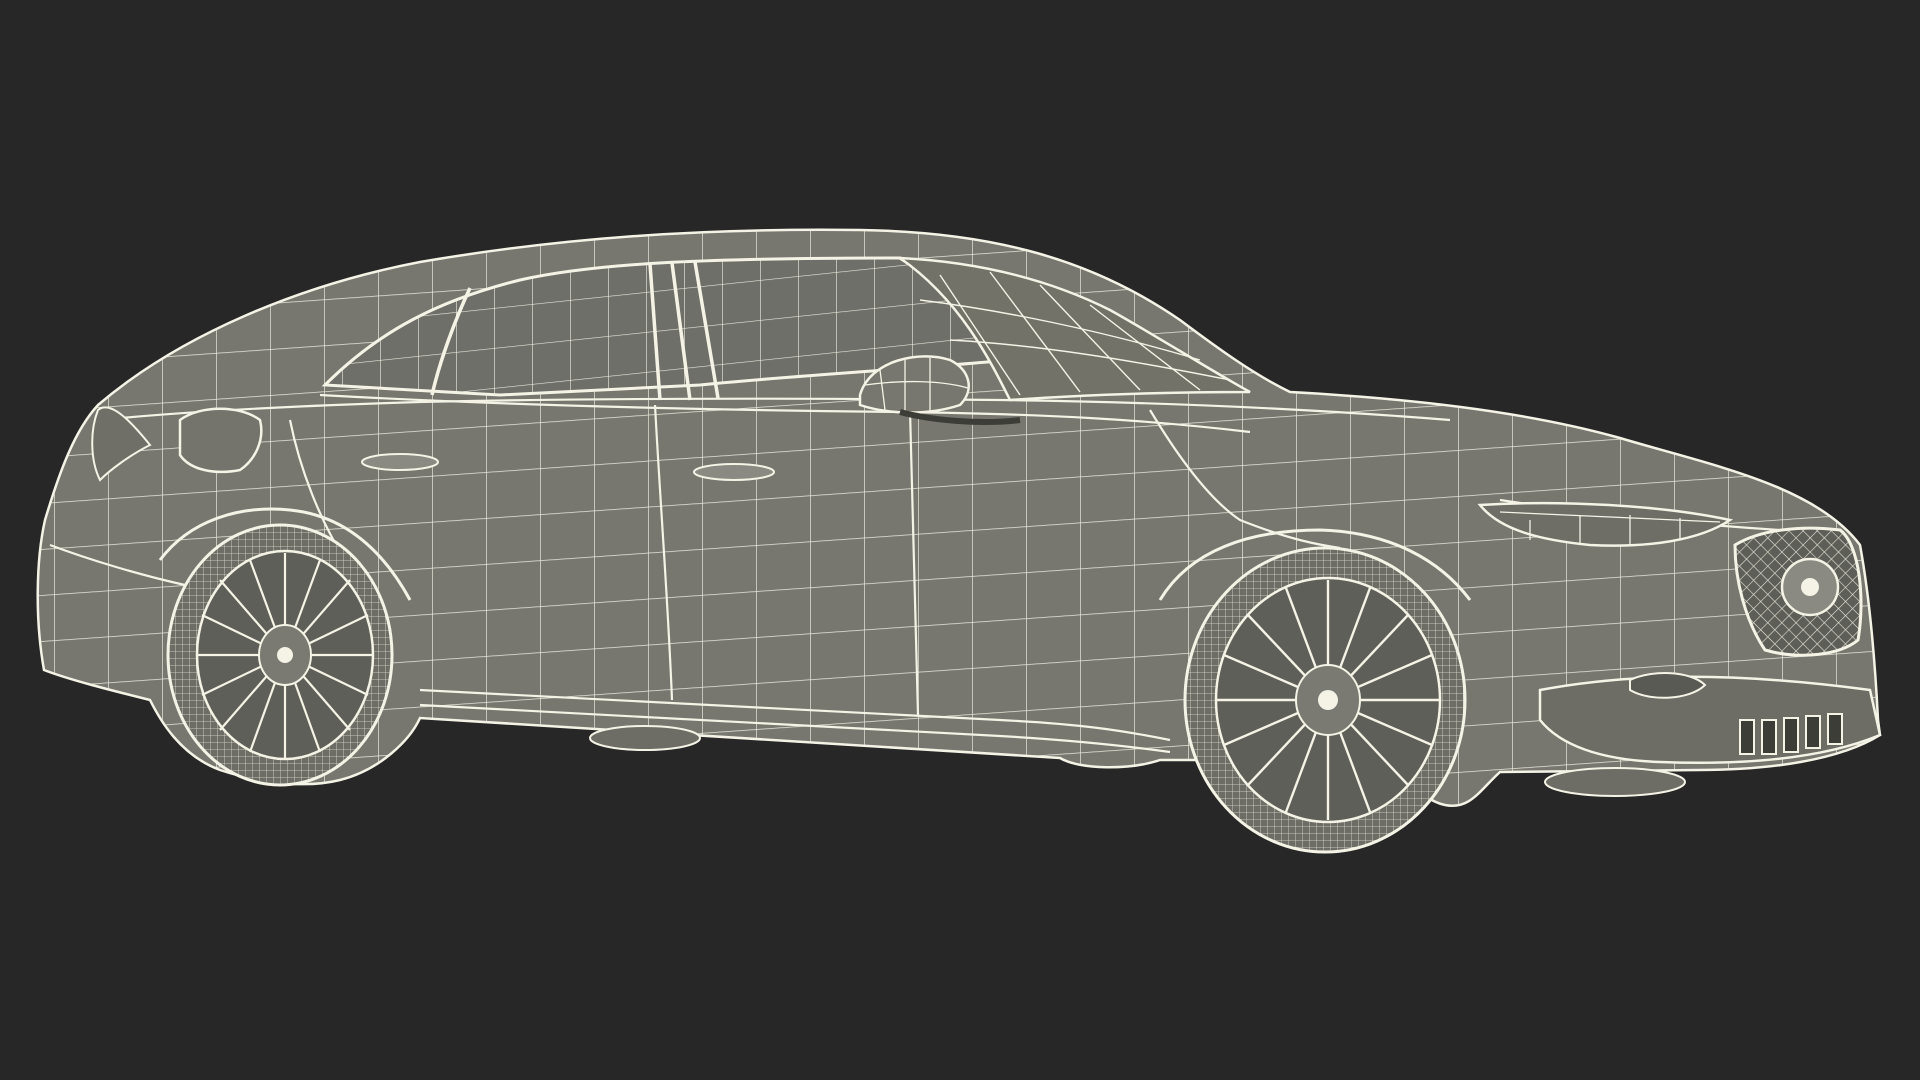 The height and width of the screenshot is (1080, 1920). What do you see at coordinates (734, 472) in the screenshot?
I see `front-door-handle` at bounding box center [734, 472].